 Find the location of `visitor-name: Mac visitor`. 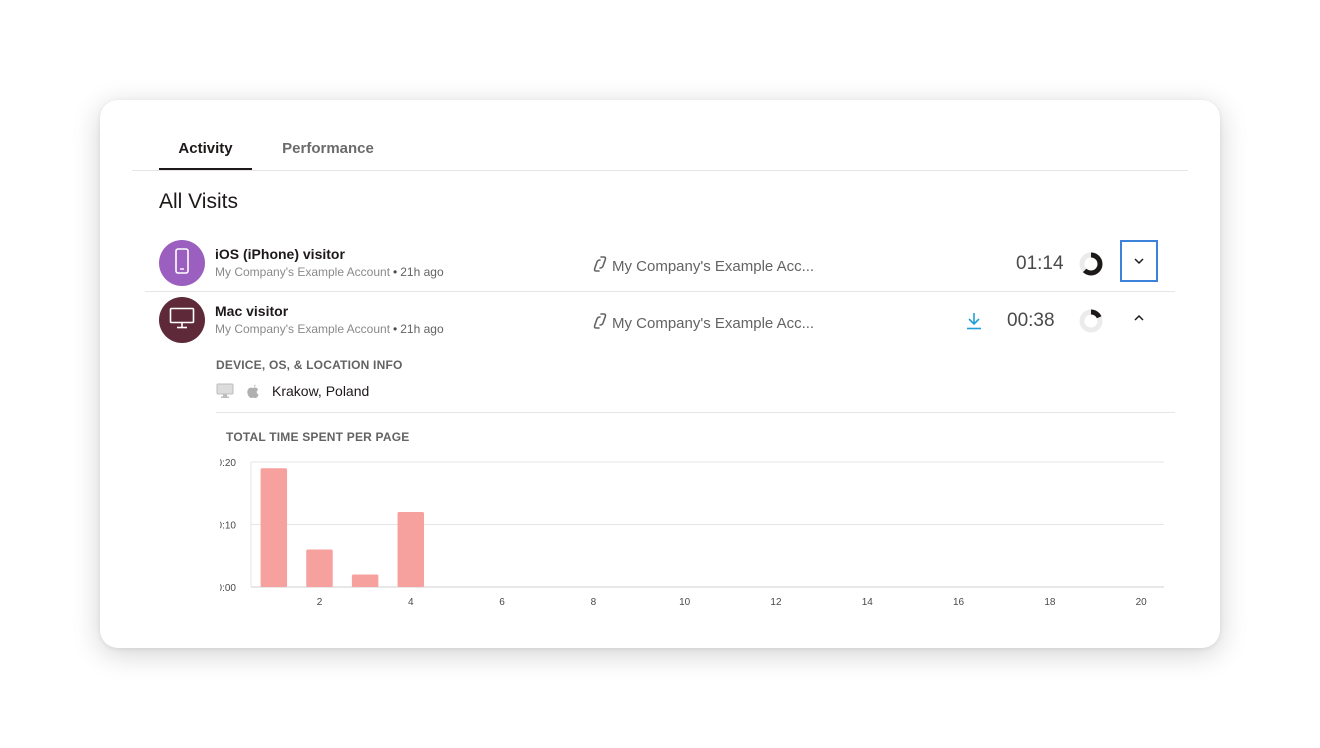

visitor-name: Mac visitor is located at coordinates (252, 311).